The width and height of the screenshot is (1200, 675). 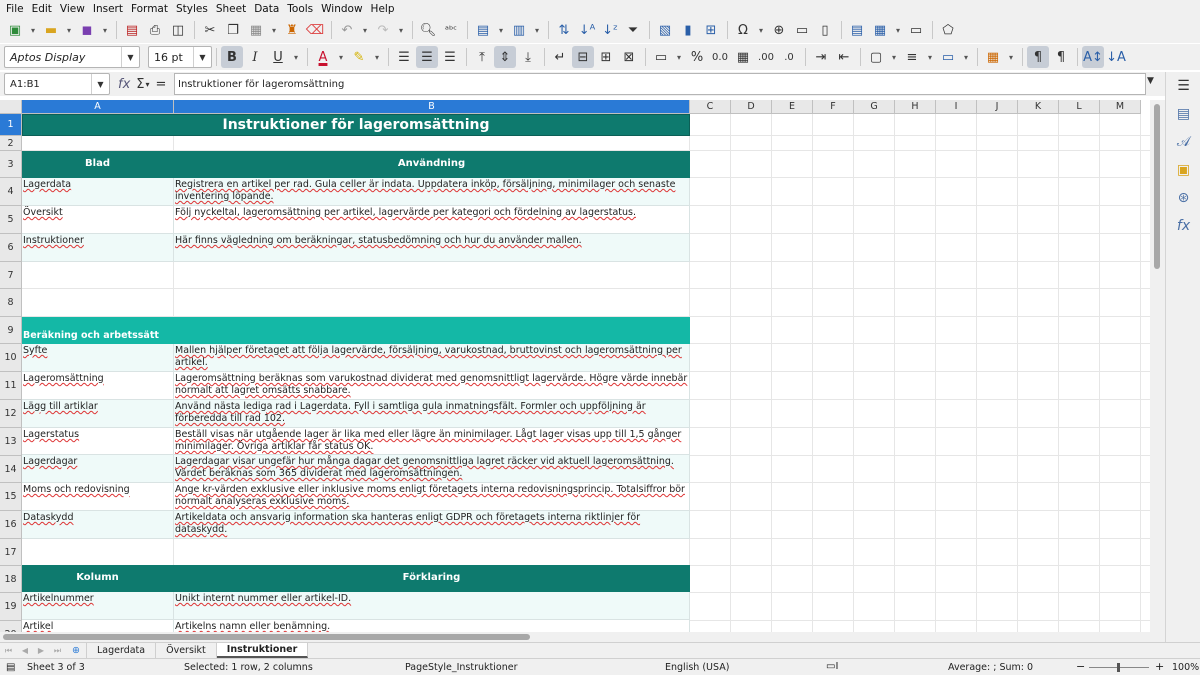 What do you see at coordinates (41, 650) in the screenshot?
I see `next-sheet-icon: ▶` at bounding box center [41, 650].